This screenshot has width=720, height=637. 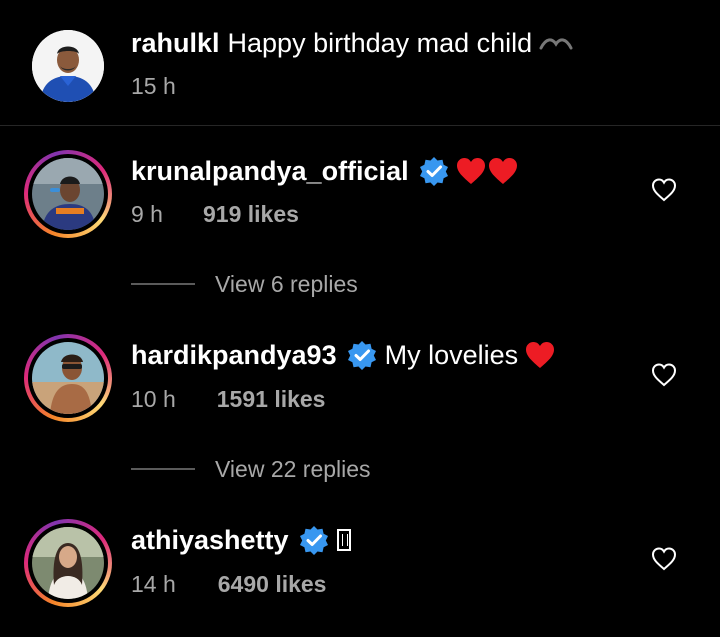 I want to click on comment-likes: 6490 likes, so click(x=272, y=584).